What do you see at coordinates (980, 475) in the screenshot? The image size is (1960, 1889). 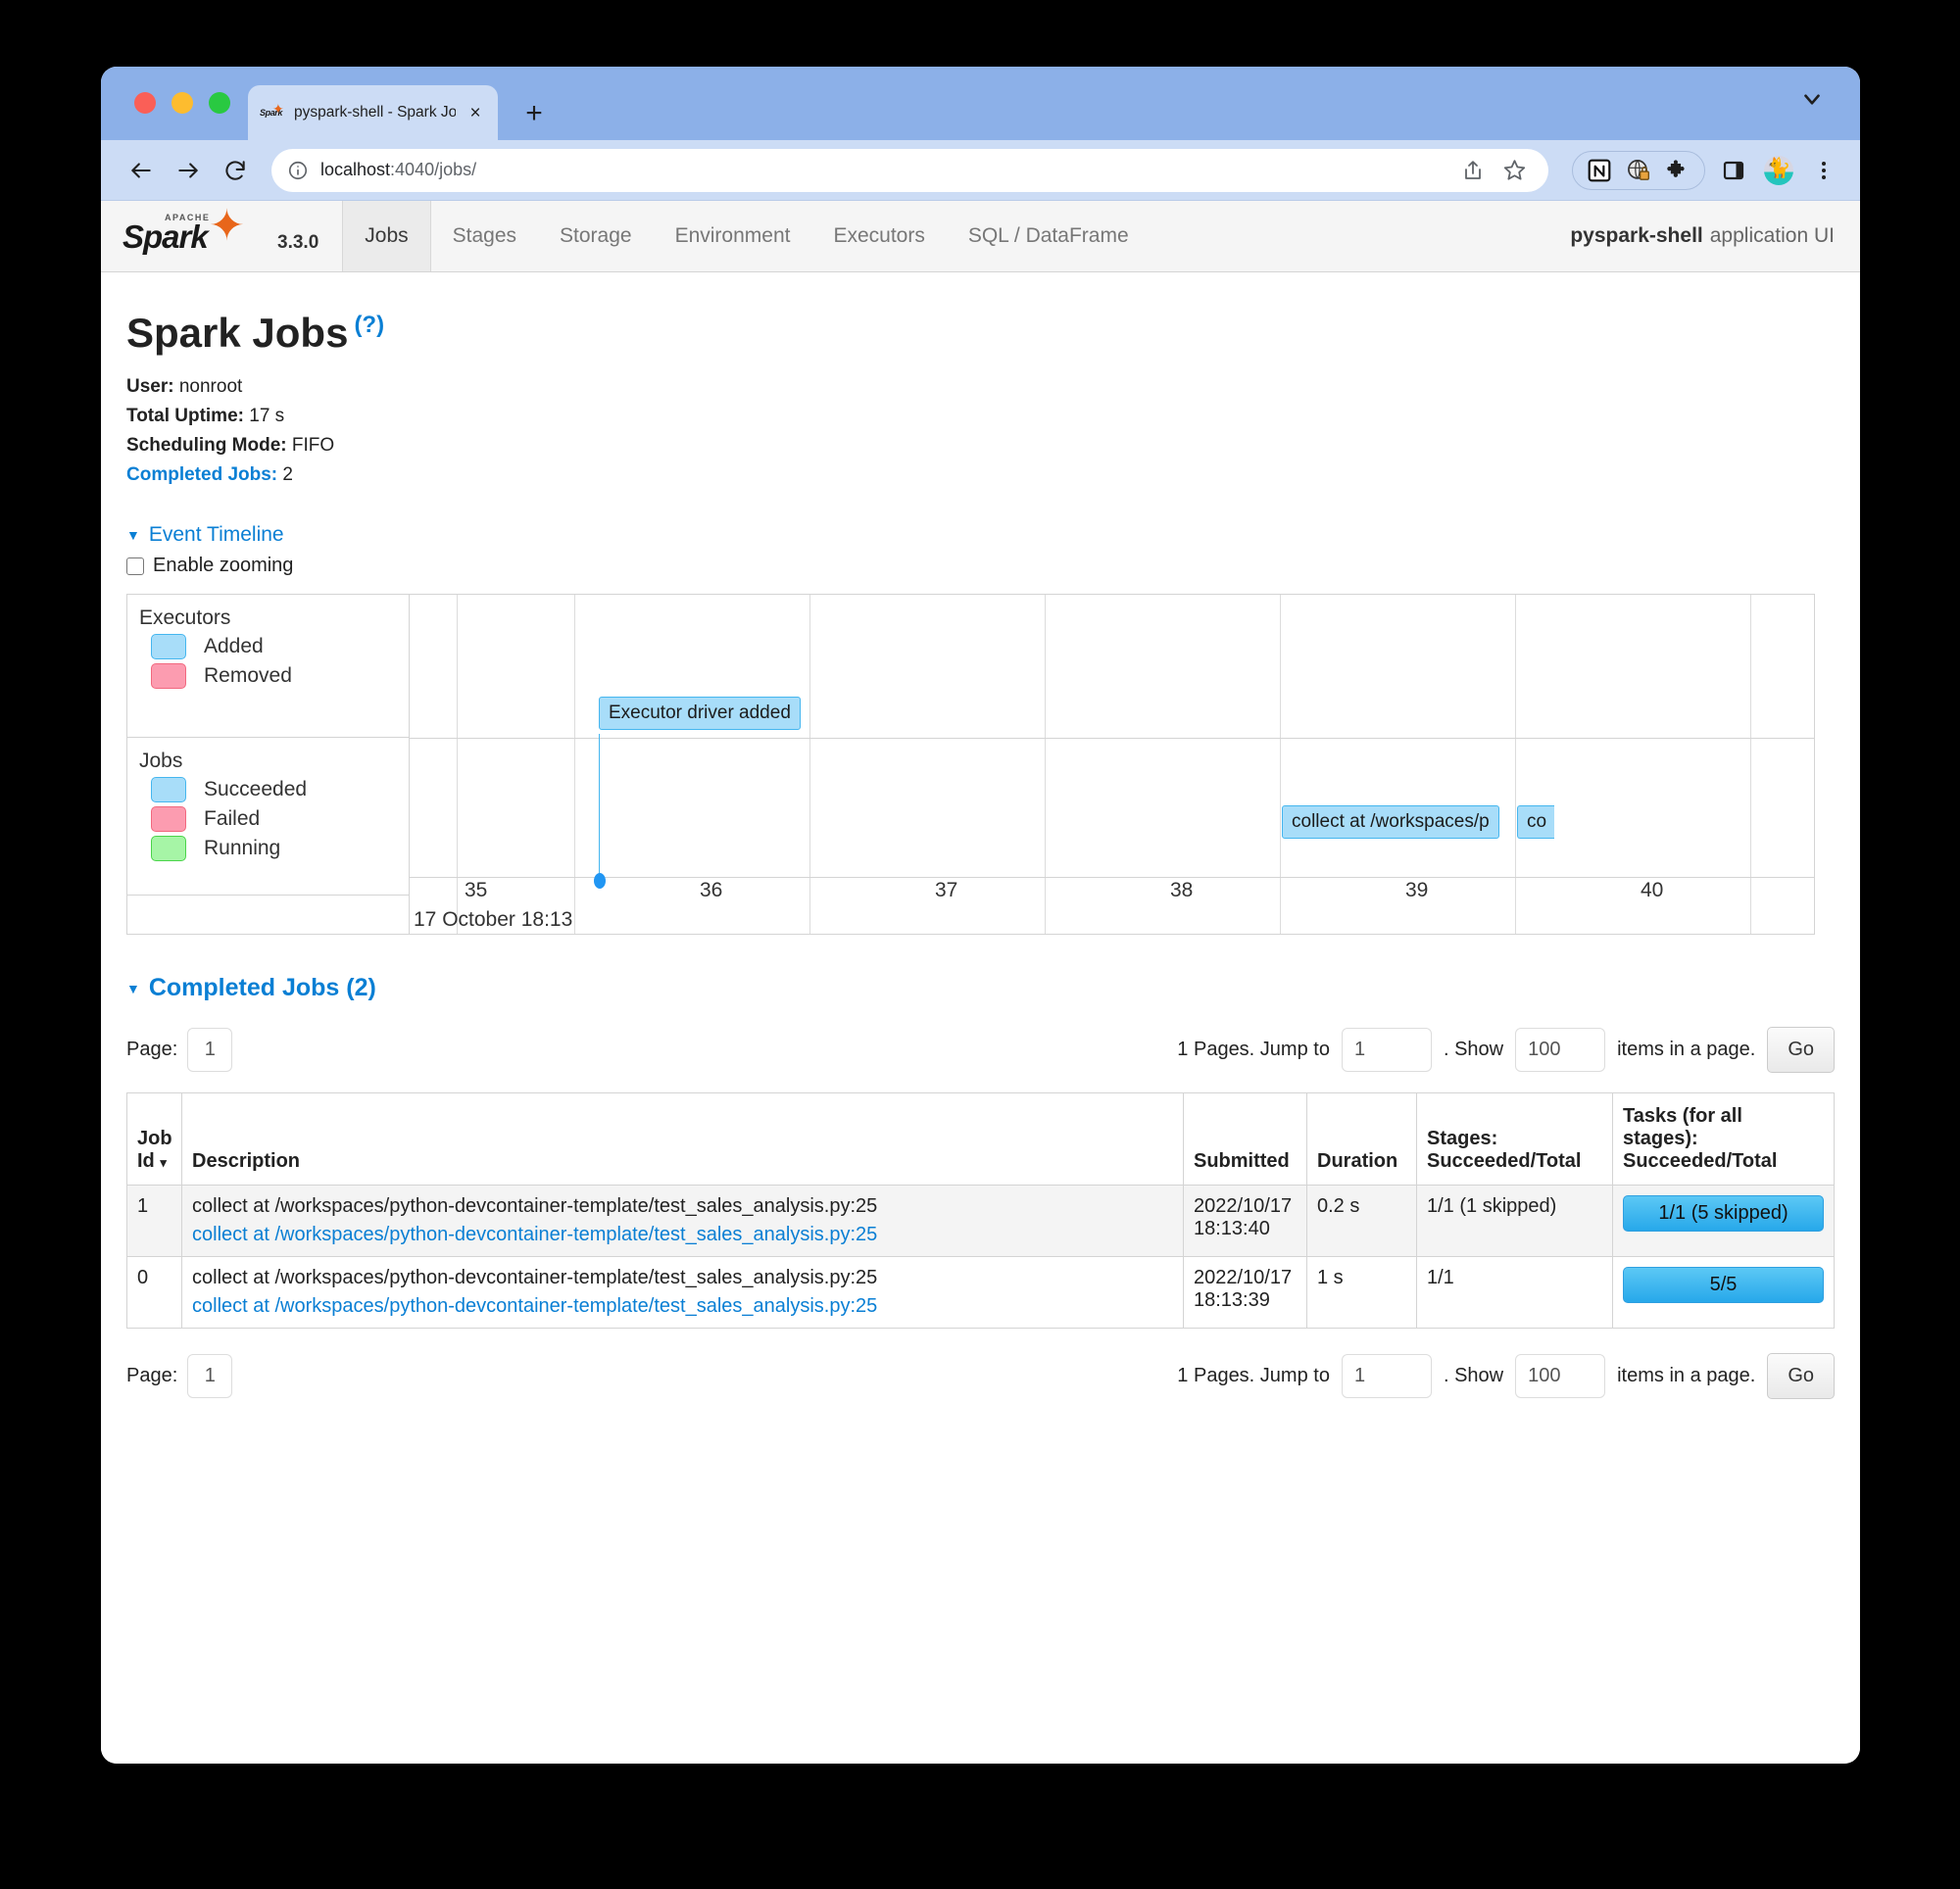 I see `summary-completed-jobs: Completed Jobs: 2` at bounding box center [980, 475].